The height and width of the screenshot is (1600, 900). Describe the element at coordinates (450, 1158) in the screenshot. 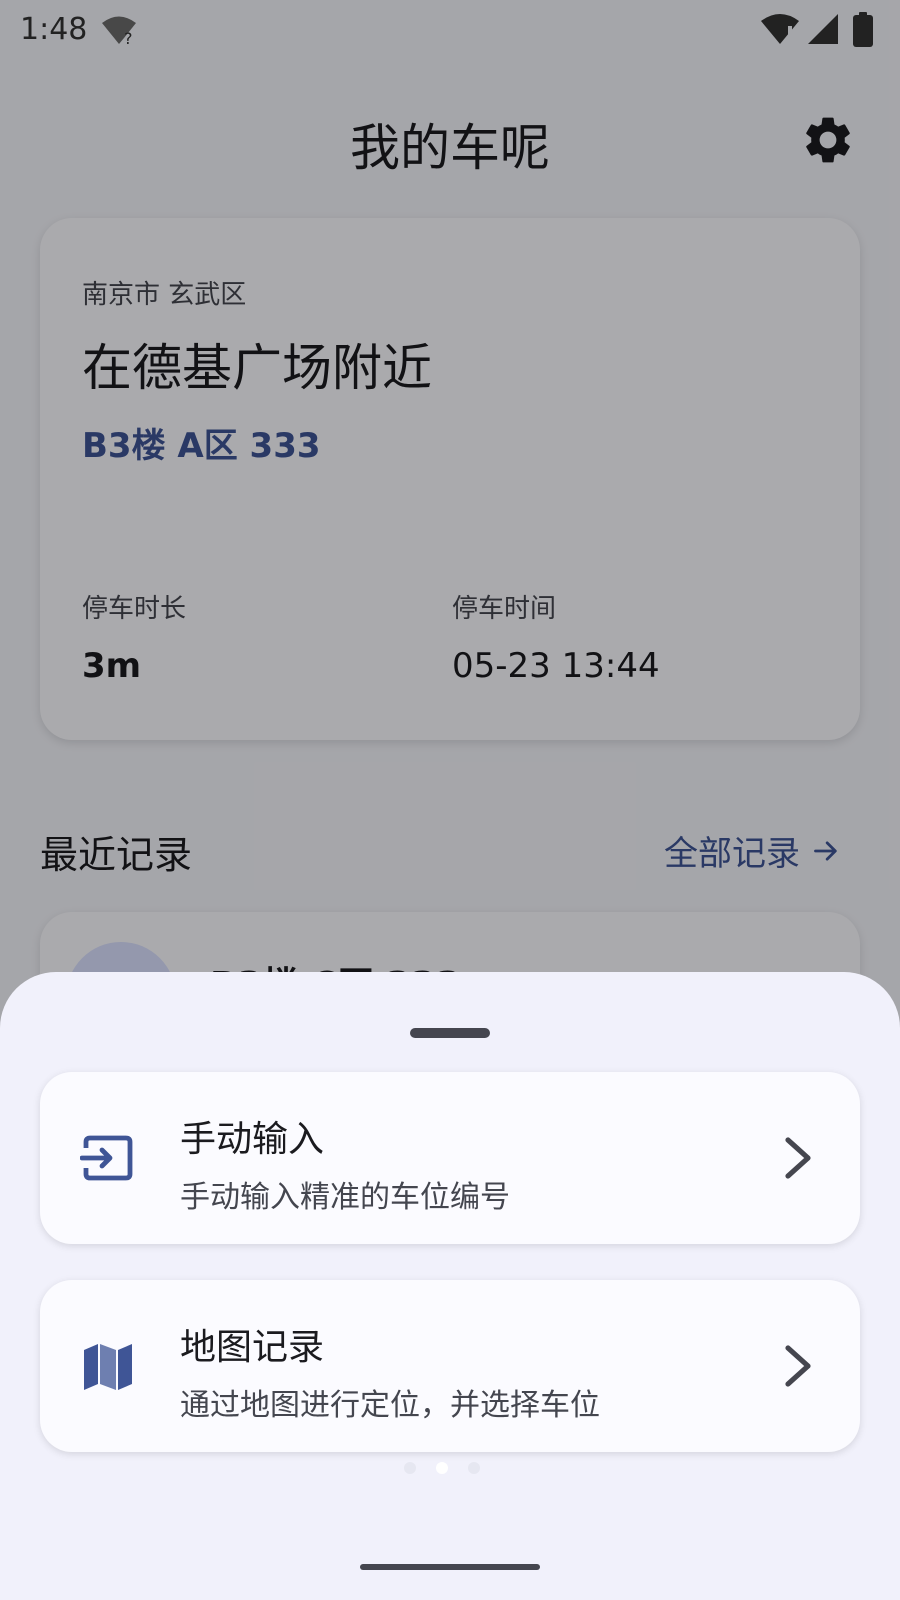

I see `manual-input-option: 手动输入 手动输入精准的车位编号` at that location.